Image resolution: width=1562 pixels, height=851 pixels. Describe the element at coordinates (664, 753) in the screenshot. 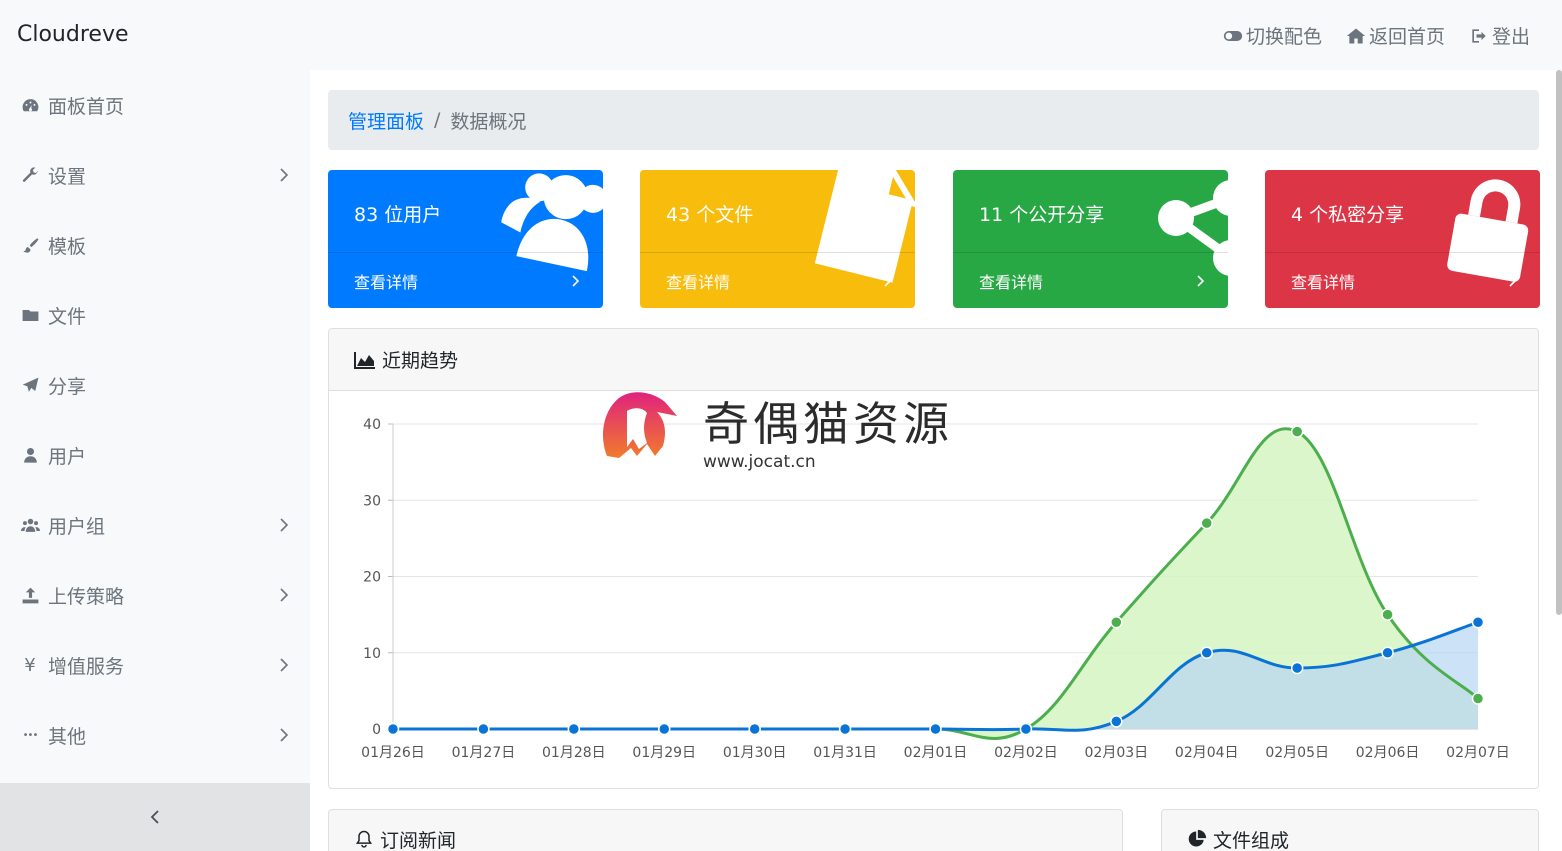

I see `x-tick-label: 01月29日` at that location.